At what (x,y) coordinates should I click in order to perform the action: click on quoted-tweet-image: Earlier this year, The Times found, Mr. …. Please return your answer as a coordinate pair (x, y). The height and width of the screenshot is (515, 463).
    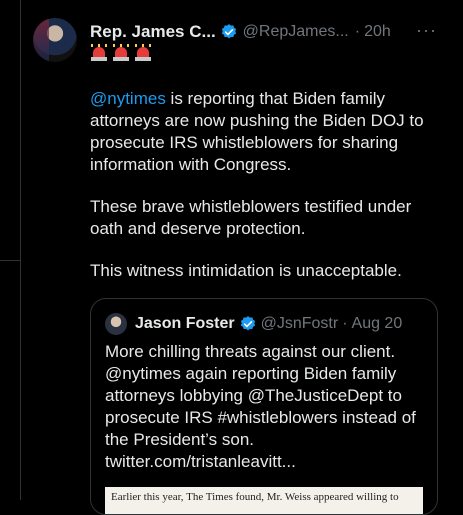
    Looking at the image, I should click on (264, 500).